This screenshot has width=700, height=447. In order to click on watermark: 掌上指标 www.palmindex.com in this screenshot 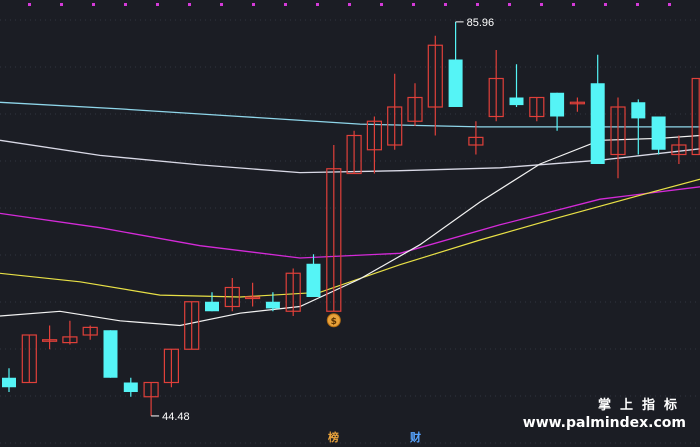, I will do `click(604, 412)`.